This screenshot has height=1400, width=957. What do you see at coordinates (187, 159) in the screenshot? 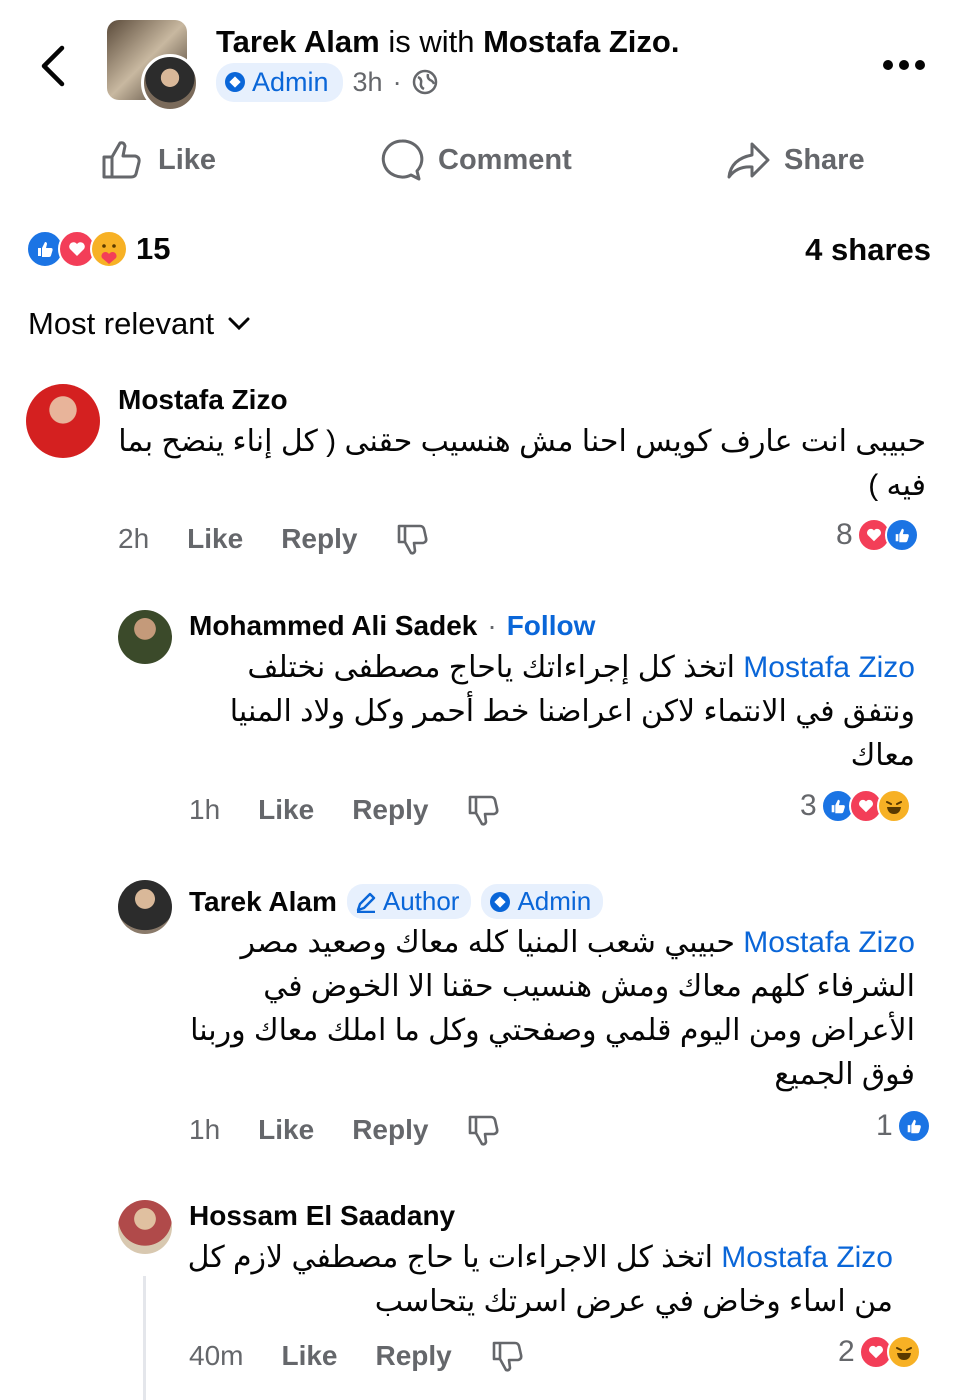
I see `like-label: Like` at bounding box center [187, 159].